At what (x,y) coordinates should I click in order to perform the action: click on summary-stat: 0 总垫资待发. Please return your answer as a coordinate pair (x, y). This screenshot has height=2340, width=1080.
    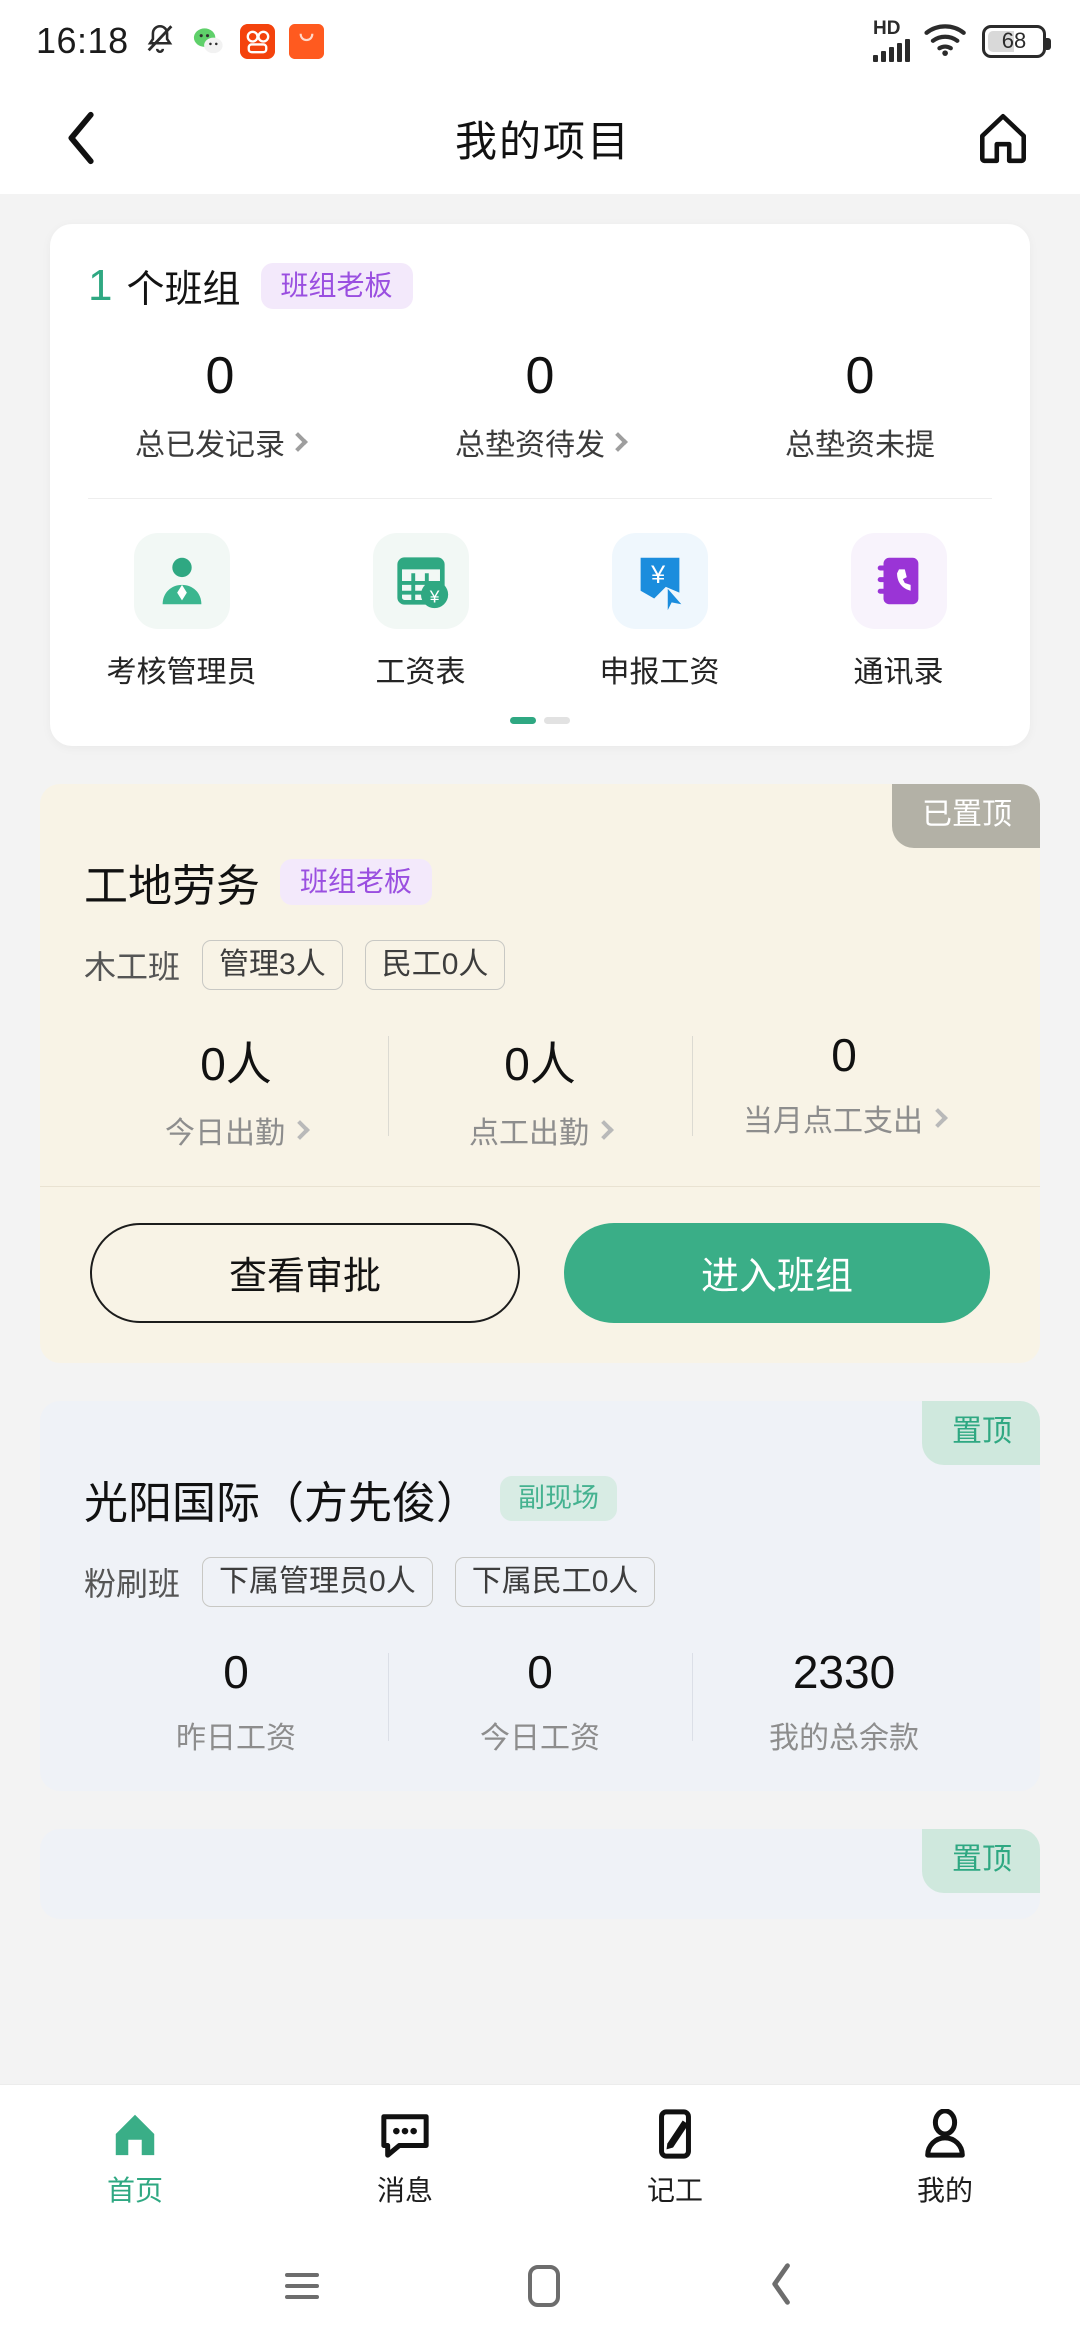
    Looking at the image, I should click on (540, 406).